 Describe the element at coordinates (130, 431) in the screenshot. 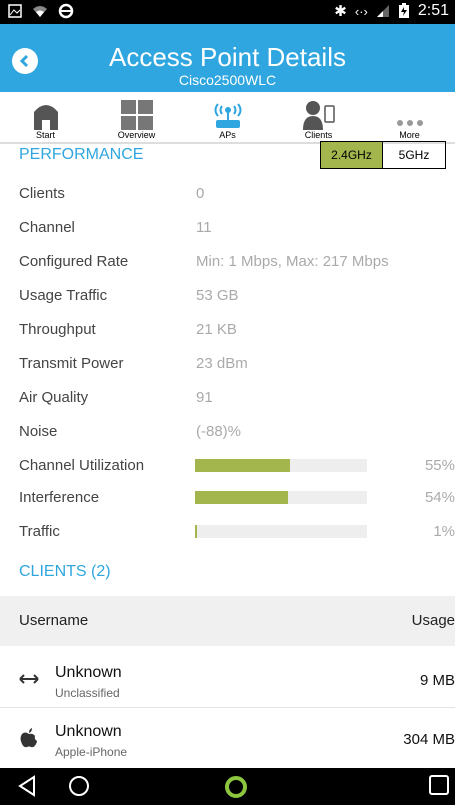

I see `perf-row-noise: Noise (-88)%` at that location.